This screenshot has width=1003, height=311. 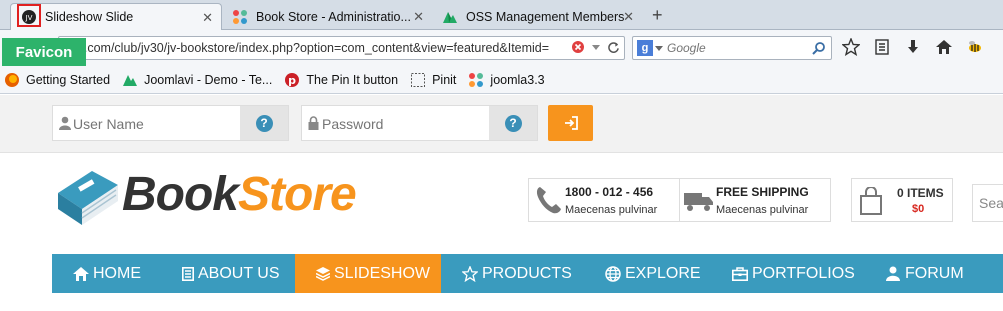 I want to click on nav-label: ABOUT US, so click(x=239, y=273).